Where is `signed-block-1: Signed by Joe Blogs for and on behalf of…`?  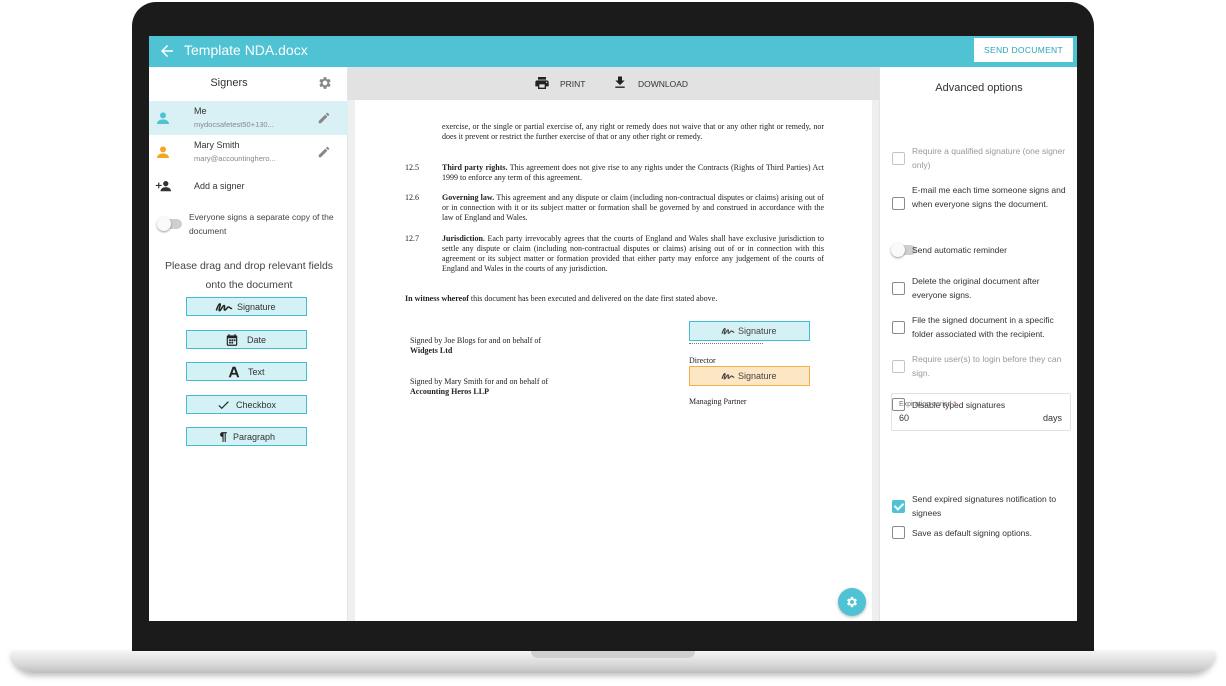
signed-block-1: Signed by Joe Blogs for and on behalf of… is located at coordinates (480, 346).